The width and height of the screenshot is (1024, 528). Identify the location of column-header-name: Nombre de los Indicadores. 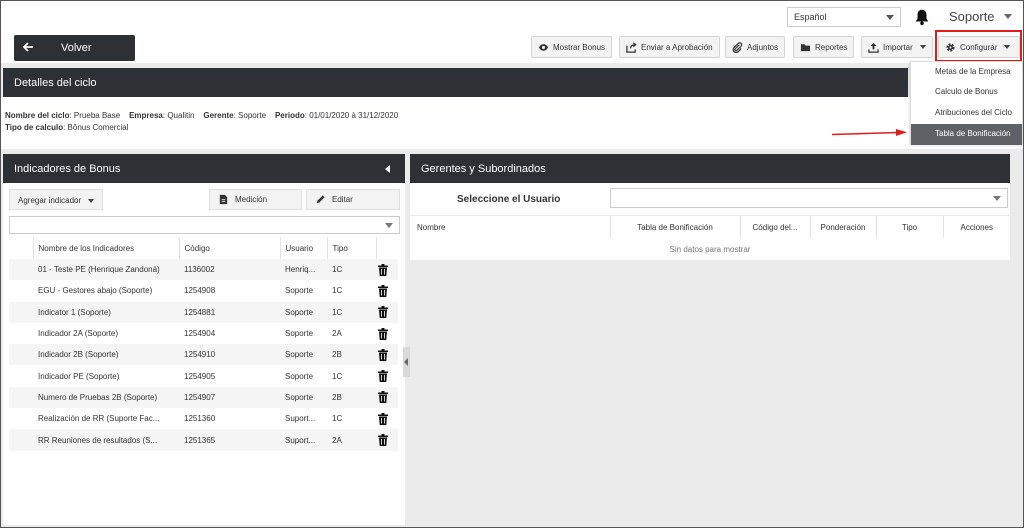
(106, 248).